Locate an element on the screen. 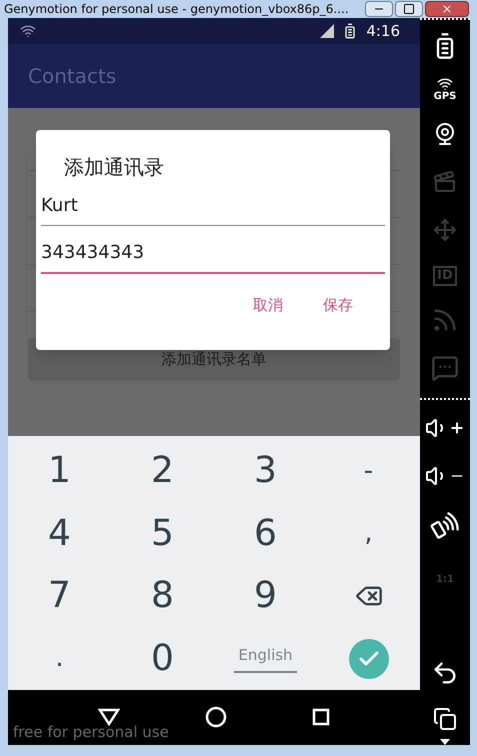  key: 6 is located at coordinates (265, 533).